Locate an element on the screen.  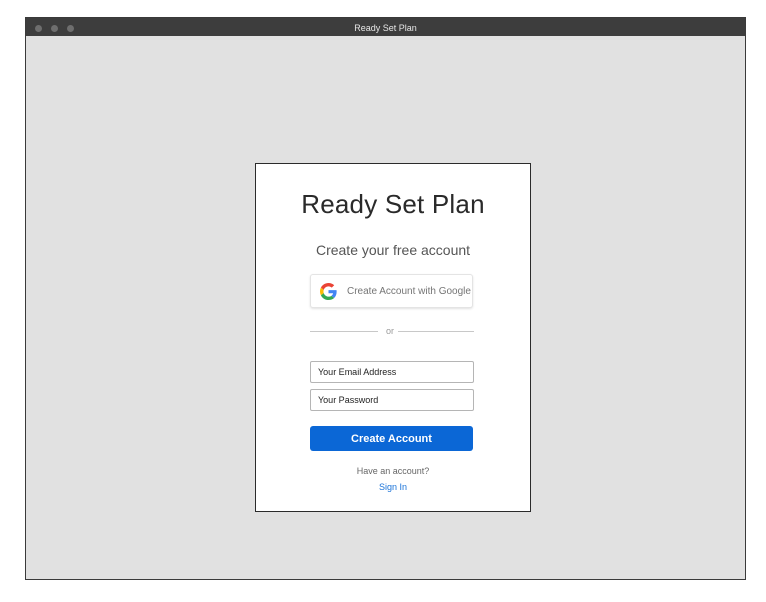
google-g-logo-icon is located at coordinates (328, 291).